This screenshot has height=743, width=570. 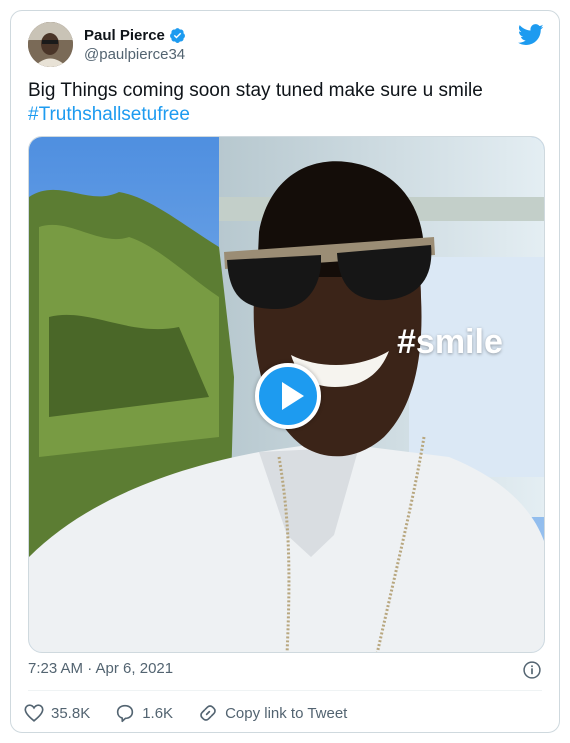 I want to click on hashtag-link: #Truthshallsetufree, so click(x=285, y=115).